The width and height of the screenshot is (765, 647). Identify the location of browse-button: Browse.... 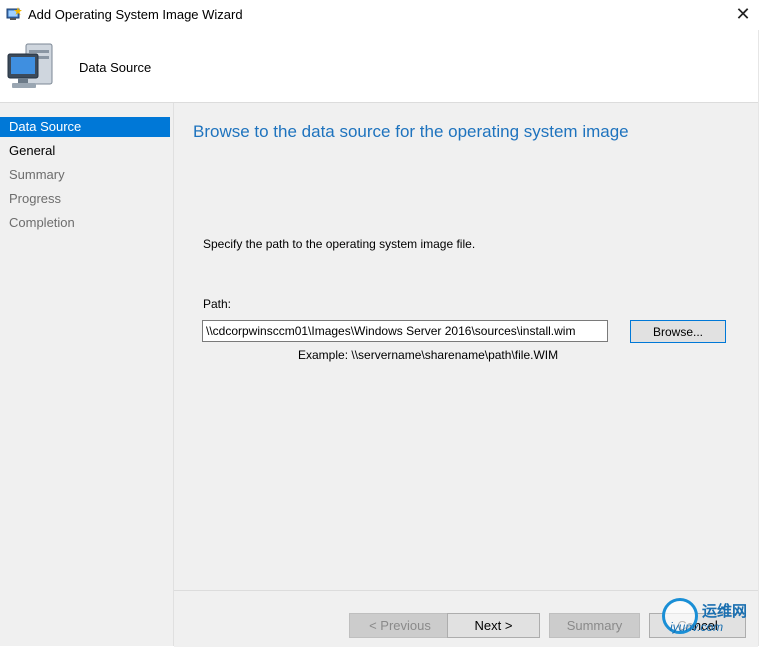
(678, 331).